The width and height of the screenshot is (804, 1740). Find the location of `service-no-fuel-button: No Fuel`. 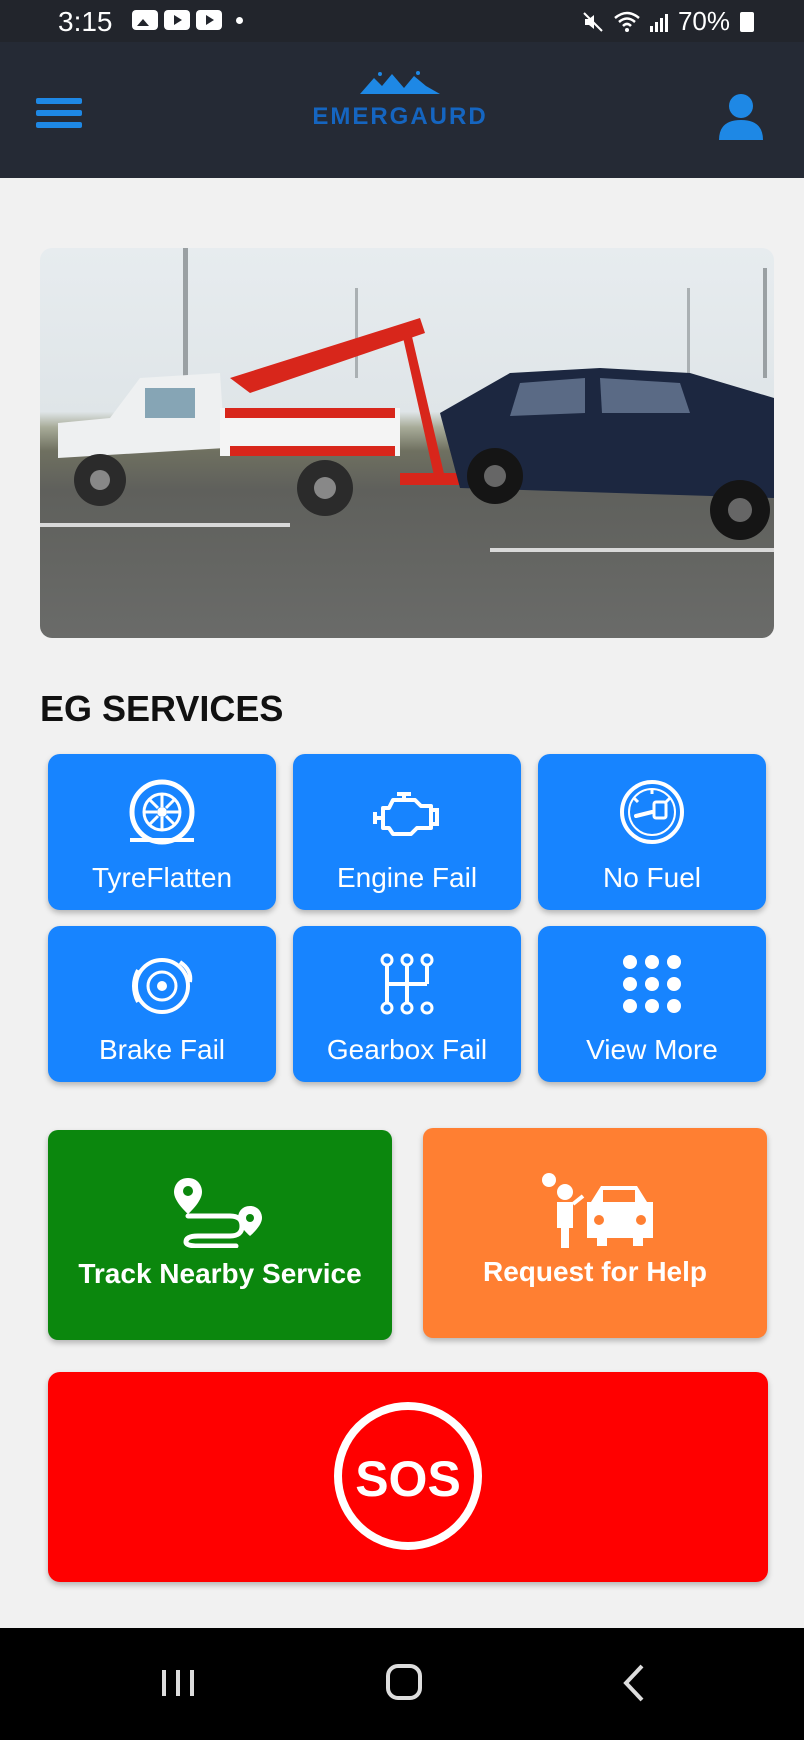

service-no-fuel-button: No Fuel is located at coordinates (652, 832).